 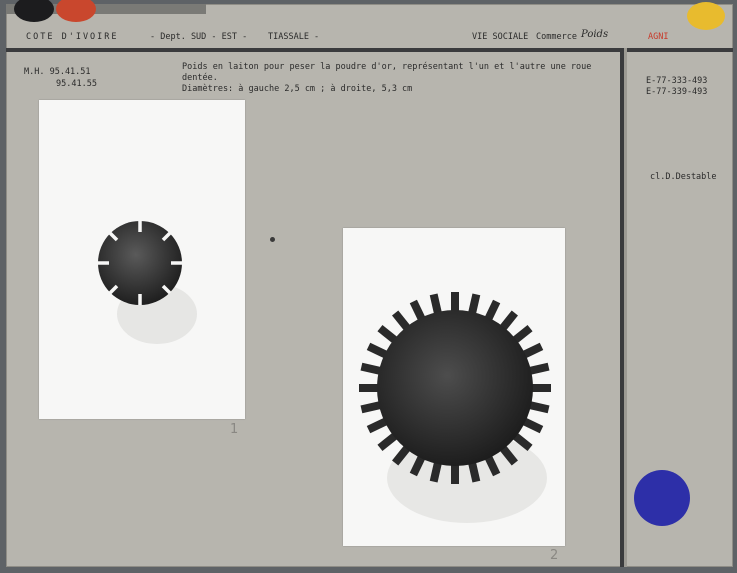 What do you see at coordinates (500, 37) in the screenshot?
I see `theme-label: VIE SOCIALE` at bounding box center [500, 37].